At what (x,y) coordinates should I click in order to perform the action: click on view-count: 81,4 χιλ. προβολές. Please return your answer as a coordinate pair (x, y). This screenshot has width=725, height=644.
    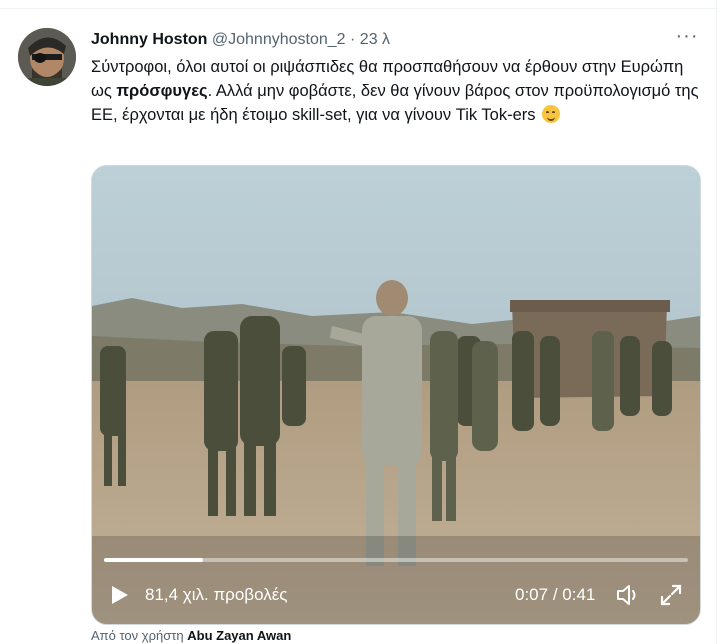
    Looking at the image, I should click on (216, 594).